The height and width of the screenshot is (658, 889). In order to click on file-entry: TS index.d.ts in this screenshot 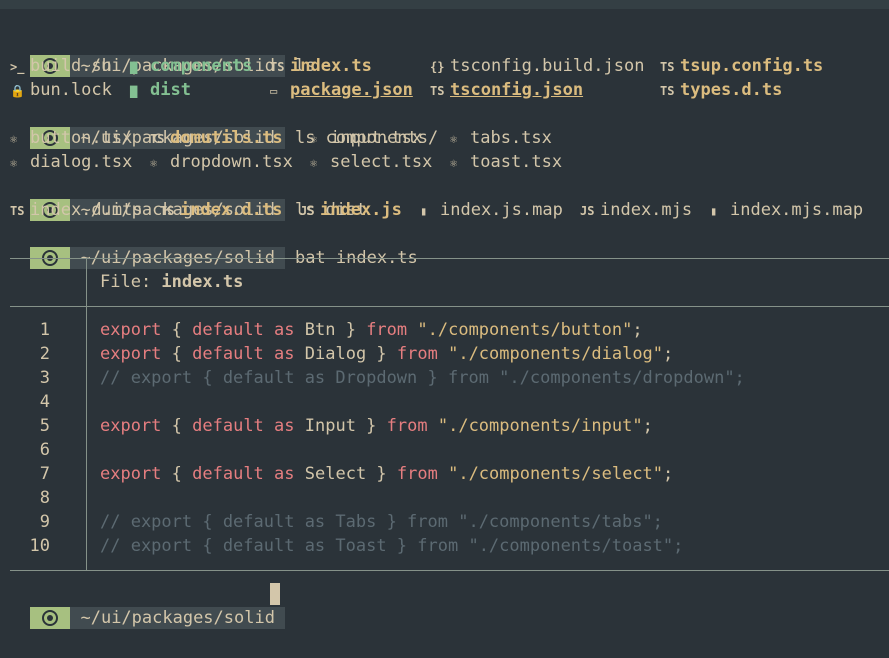, I will do `click(221, 210)`.